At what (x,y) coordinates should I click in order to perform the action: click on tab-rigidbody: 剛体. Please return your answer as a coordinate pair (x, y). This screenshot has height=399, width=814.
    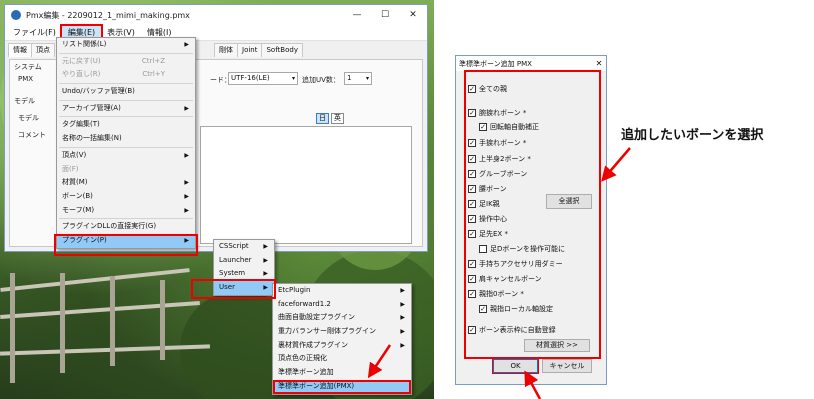
    Looking at the image, I should click on (226, 50).